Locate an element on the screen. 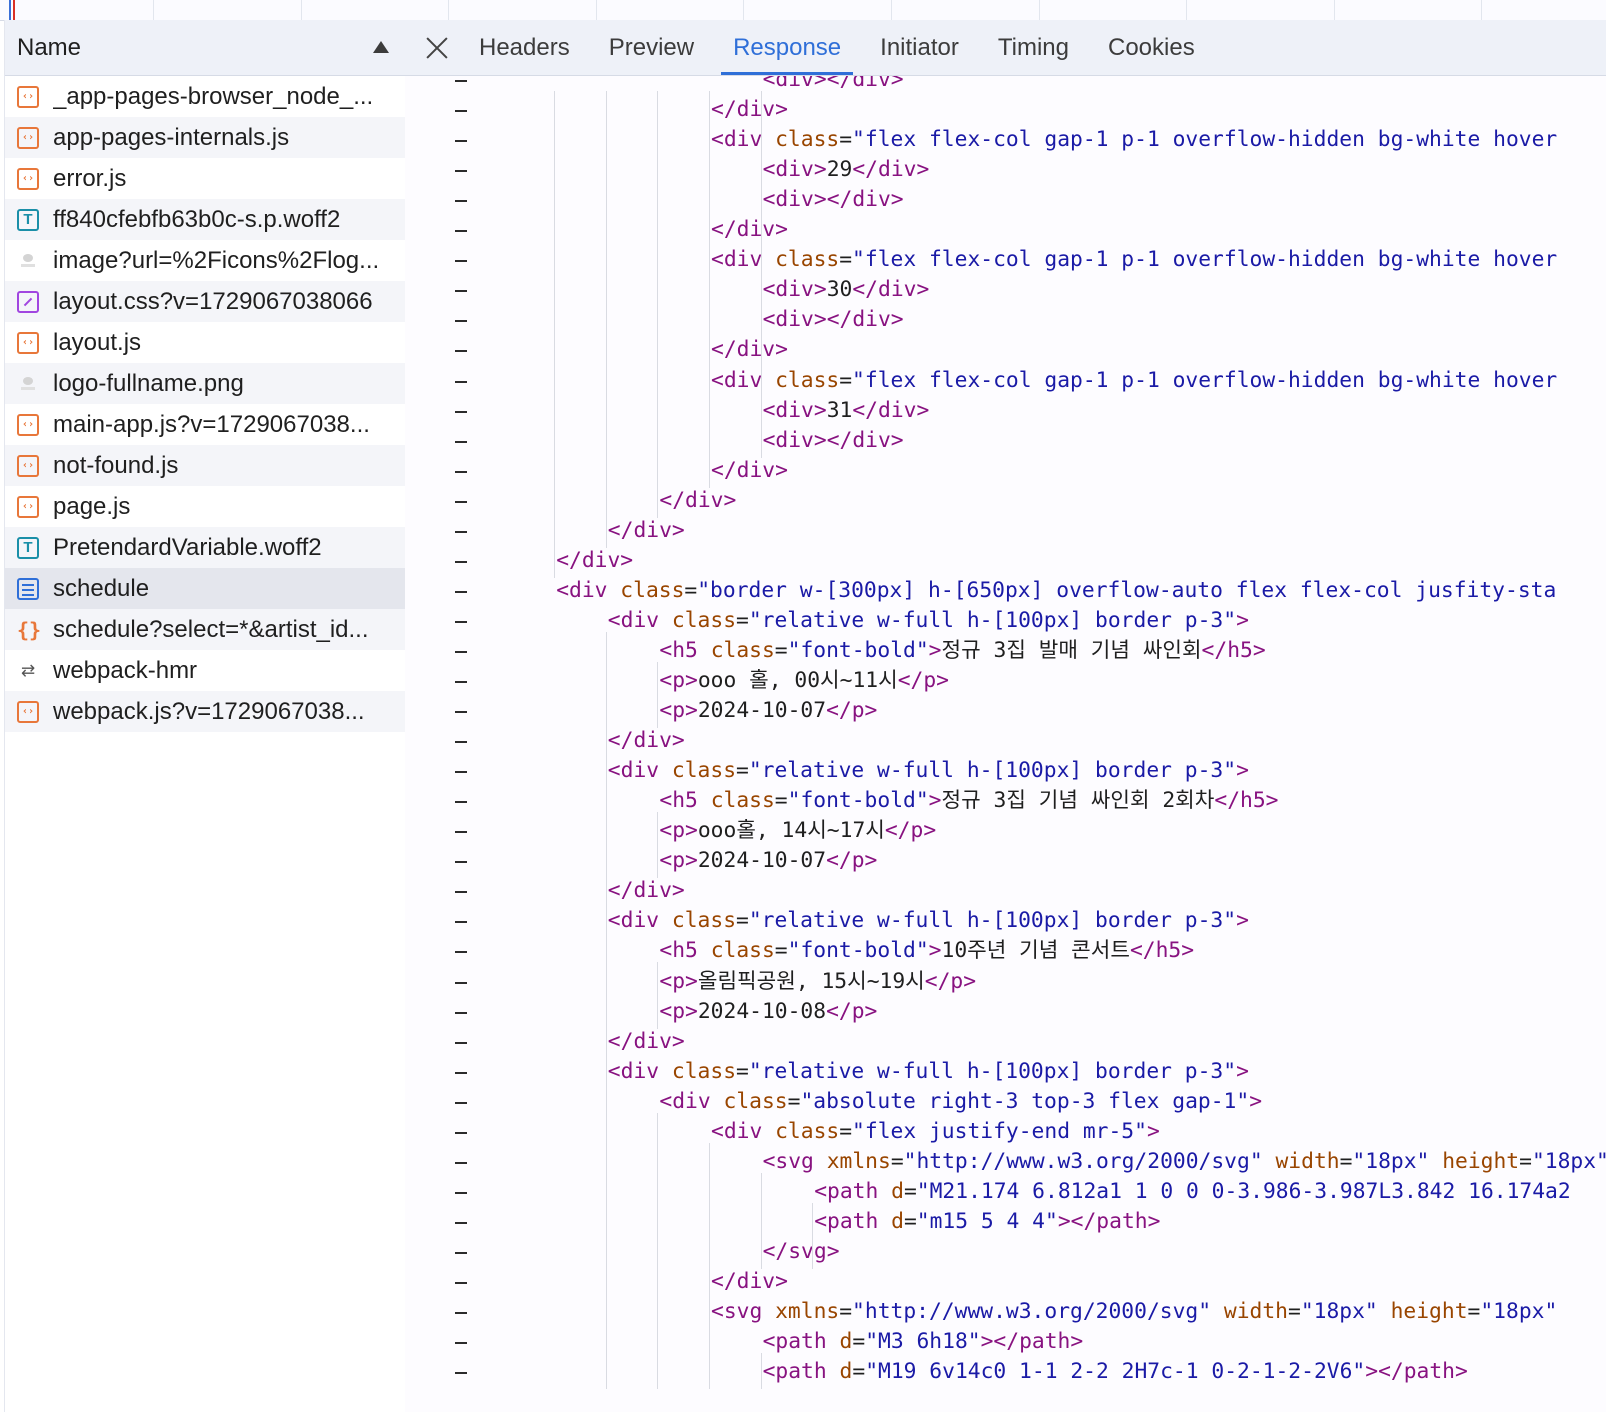 The height and width of the screenshot is (1412, 1606). request-row: schedule is located at coordinates (205, 588).